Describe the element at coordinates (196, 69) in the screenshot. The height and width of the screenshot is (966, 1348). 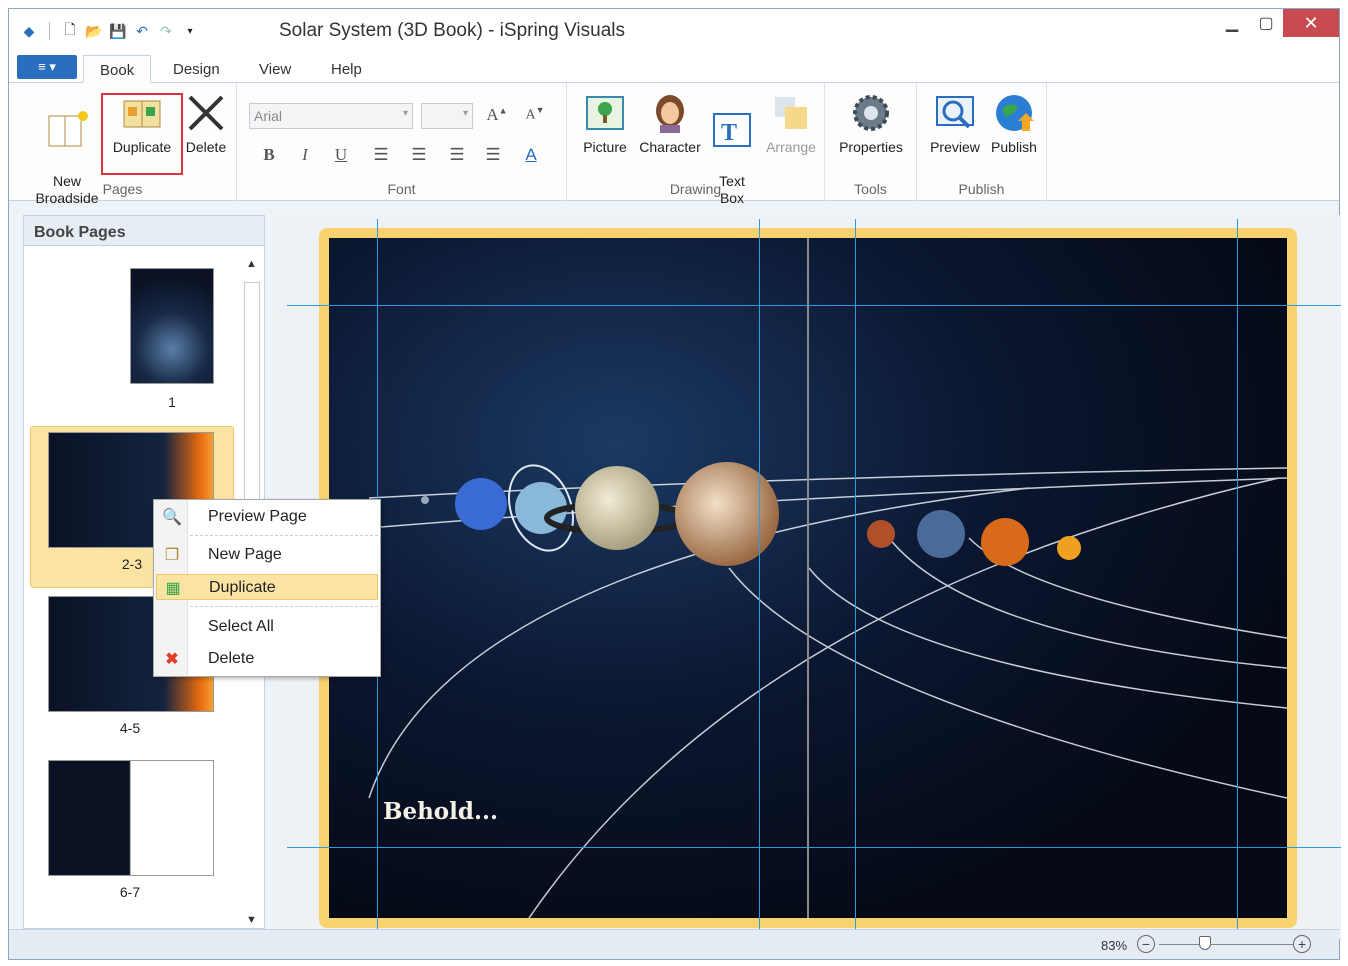
I see `tab-design: Design` at that location.